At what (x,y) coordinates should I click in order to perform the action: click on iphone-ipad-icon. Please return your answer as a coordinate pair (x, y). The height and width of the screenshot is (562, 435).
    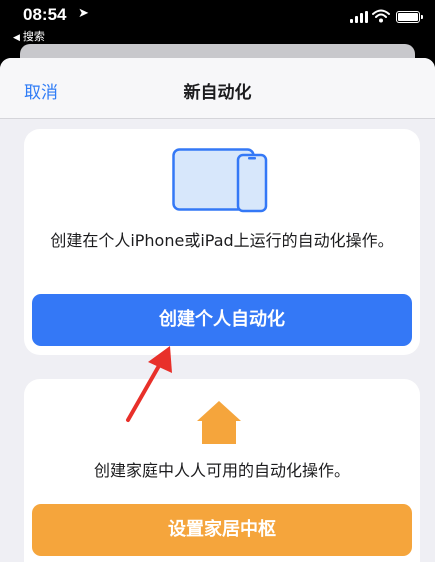
    Looking at the image, I should click on (220, 180).